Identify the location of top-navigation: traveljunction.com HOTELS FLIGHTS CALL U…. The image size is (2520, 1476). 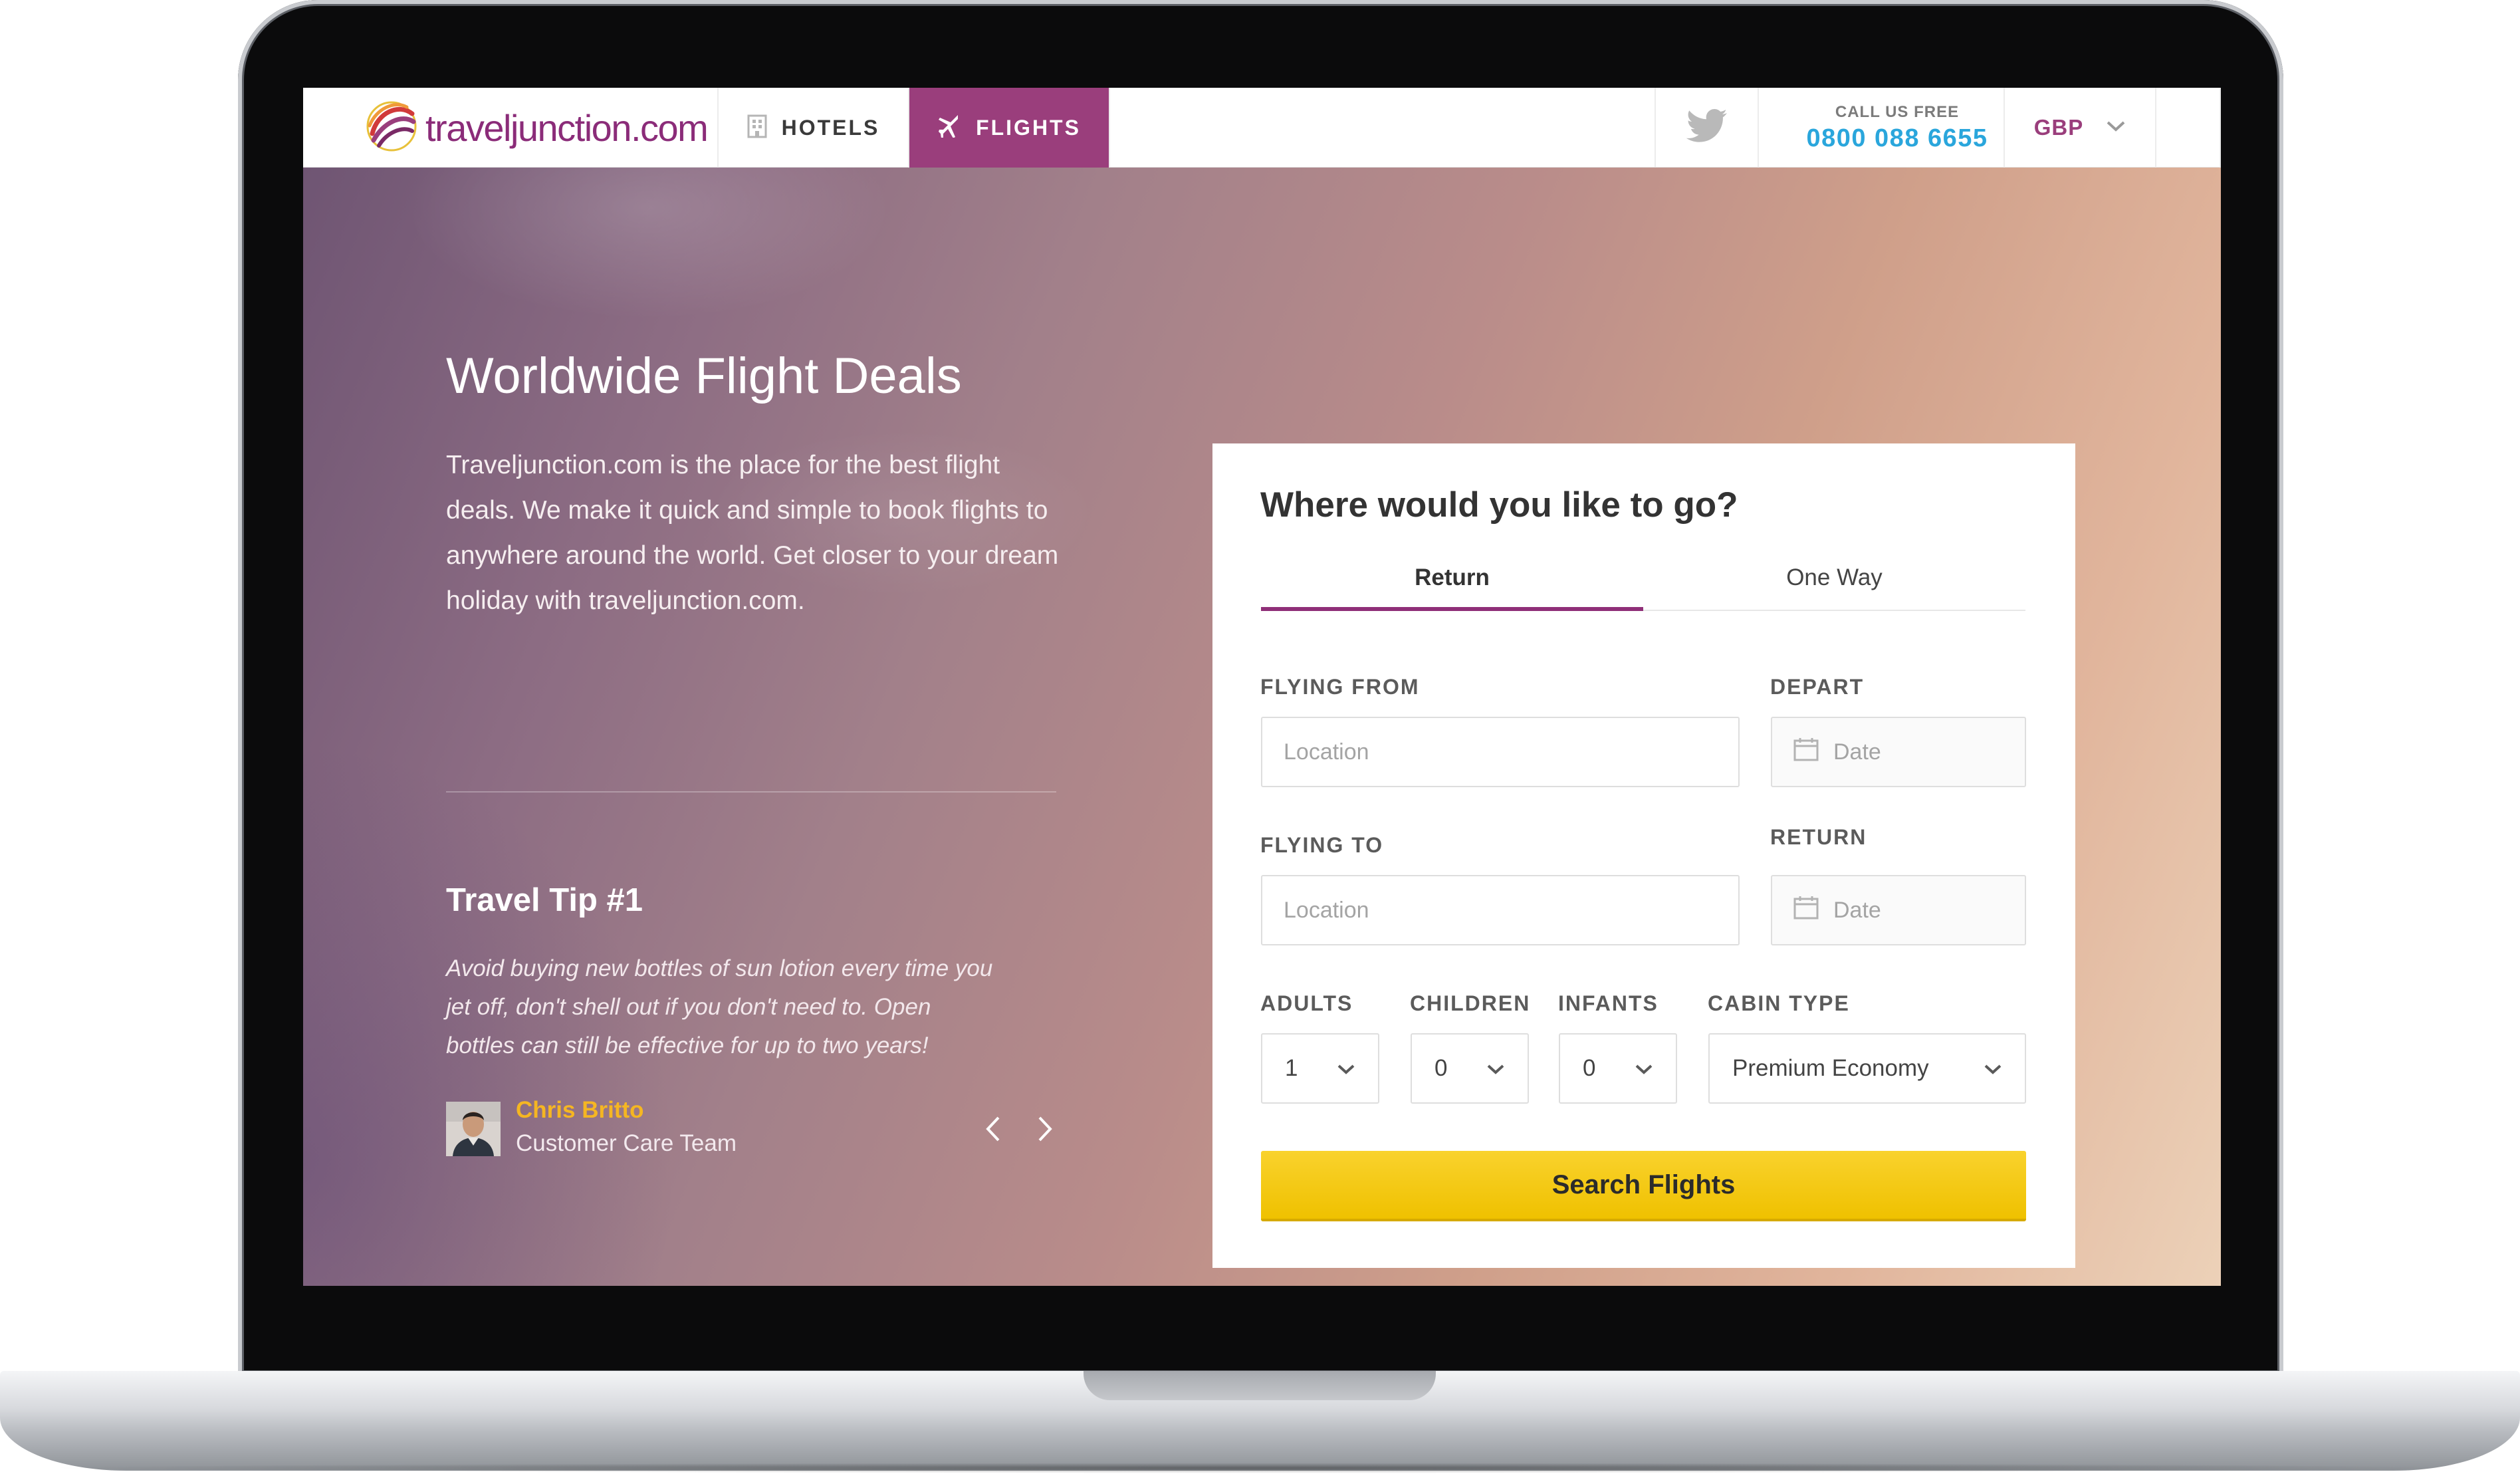
(1262, 128).